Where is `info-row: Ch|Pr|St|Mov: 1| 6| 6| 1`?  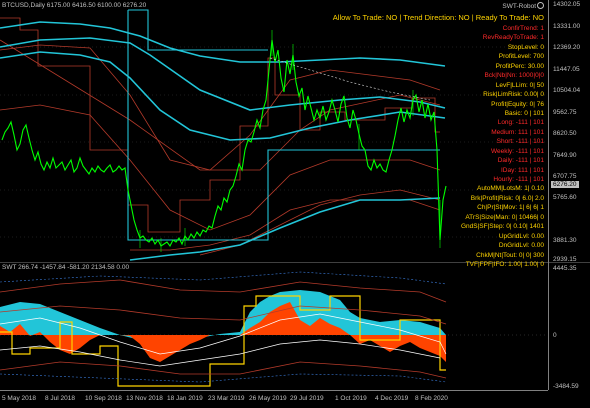 info-row: Ch|Pr|St|Mov: 1| 6| 6| 1 is located at coordinates (474, 207).